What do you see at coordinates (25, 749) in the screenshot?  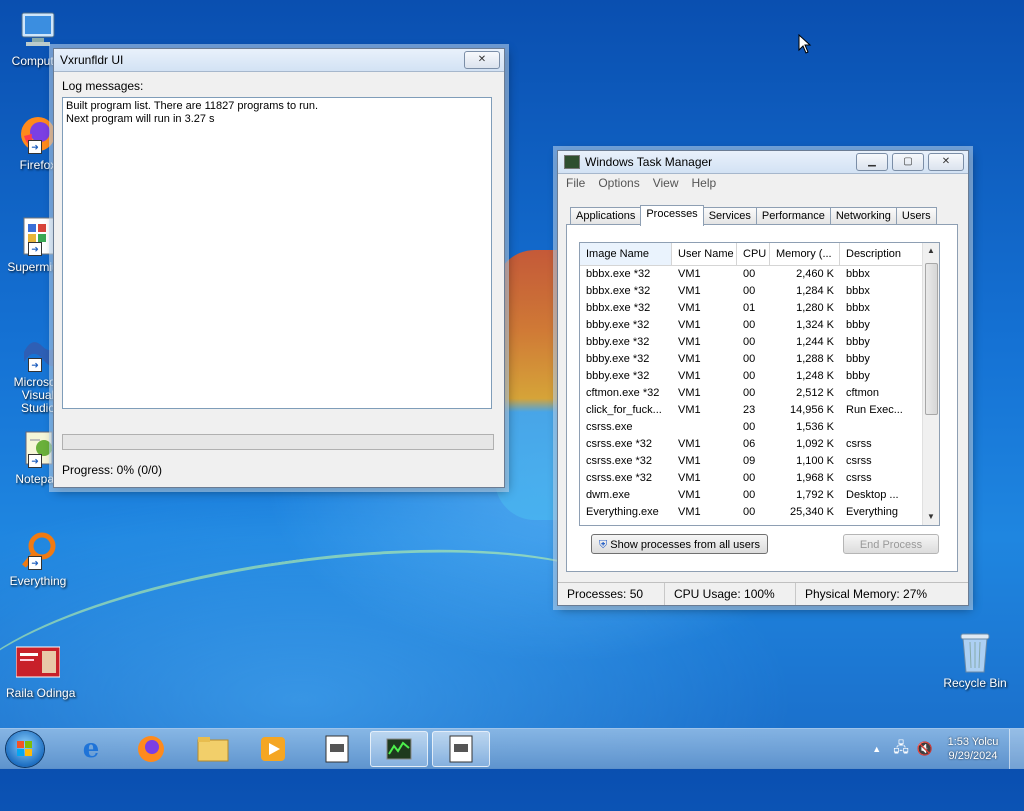 I see `start-button` at bounding box center [25, 749].